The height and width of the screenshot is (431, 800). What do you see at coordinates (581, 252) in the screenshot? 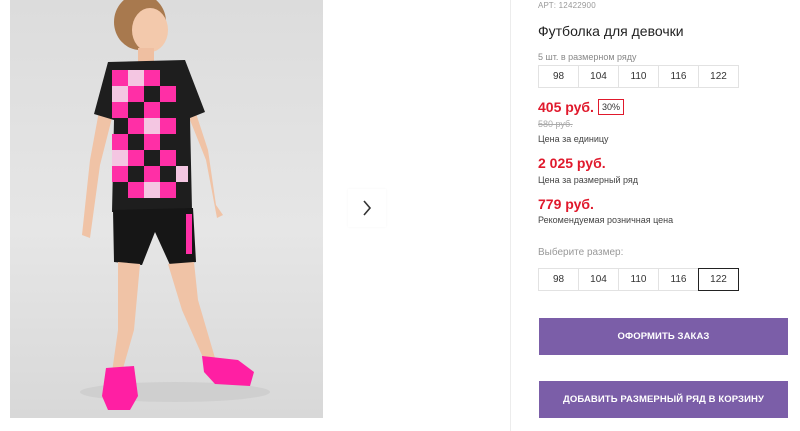
I see `size-select-label: Выберите размер:` at bounding box center [581, 252].